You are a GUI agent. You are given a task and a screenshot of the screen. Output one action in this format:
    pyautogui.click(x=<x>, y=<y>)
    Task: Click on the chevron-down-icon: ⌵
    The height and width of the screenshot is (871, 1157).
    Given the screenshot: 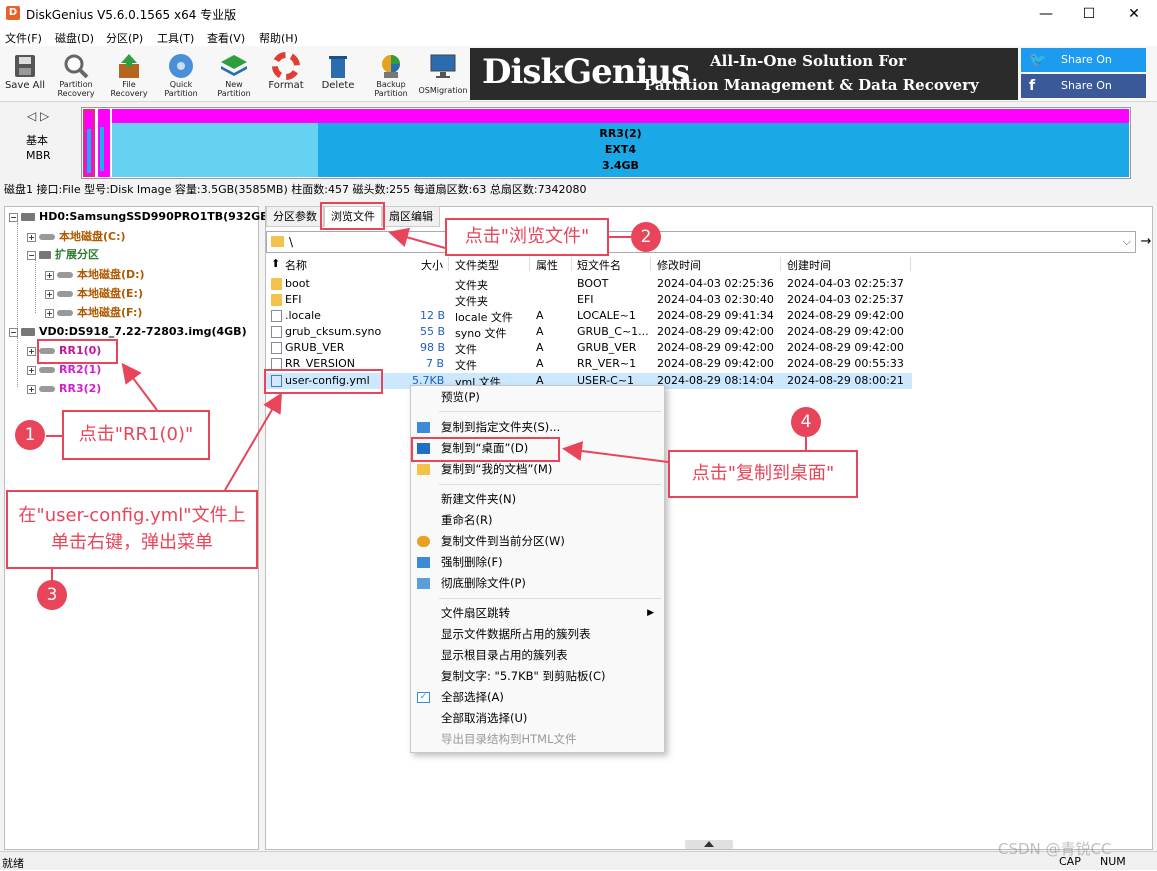 What is the action you would take?
    pyautogui.click(x=1127, y=242)
    